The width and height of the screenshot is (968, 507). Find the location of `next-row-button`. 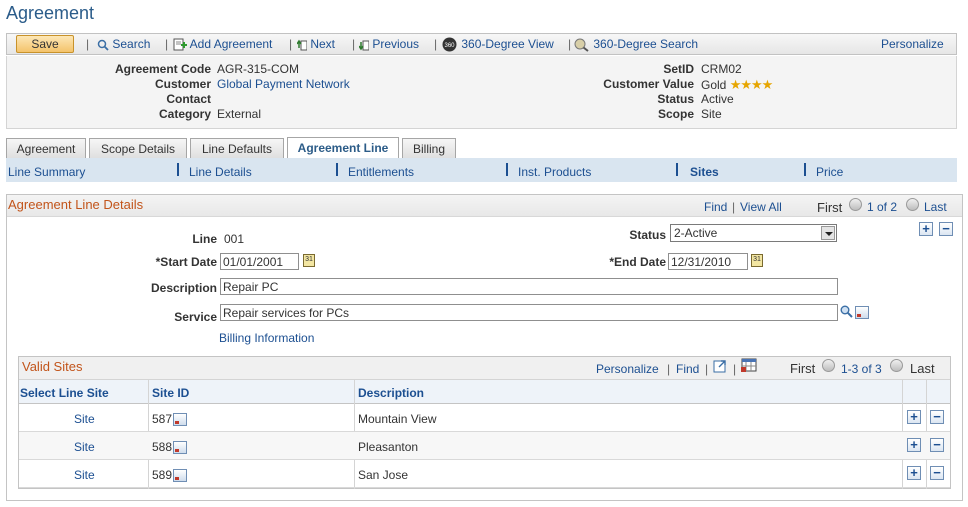

next-row-button is located at coordinates (912, 204).